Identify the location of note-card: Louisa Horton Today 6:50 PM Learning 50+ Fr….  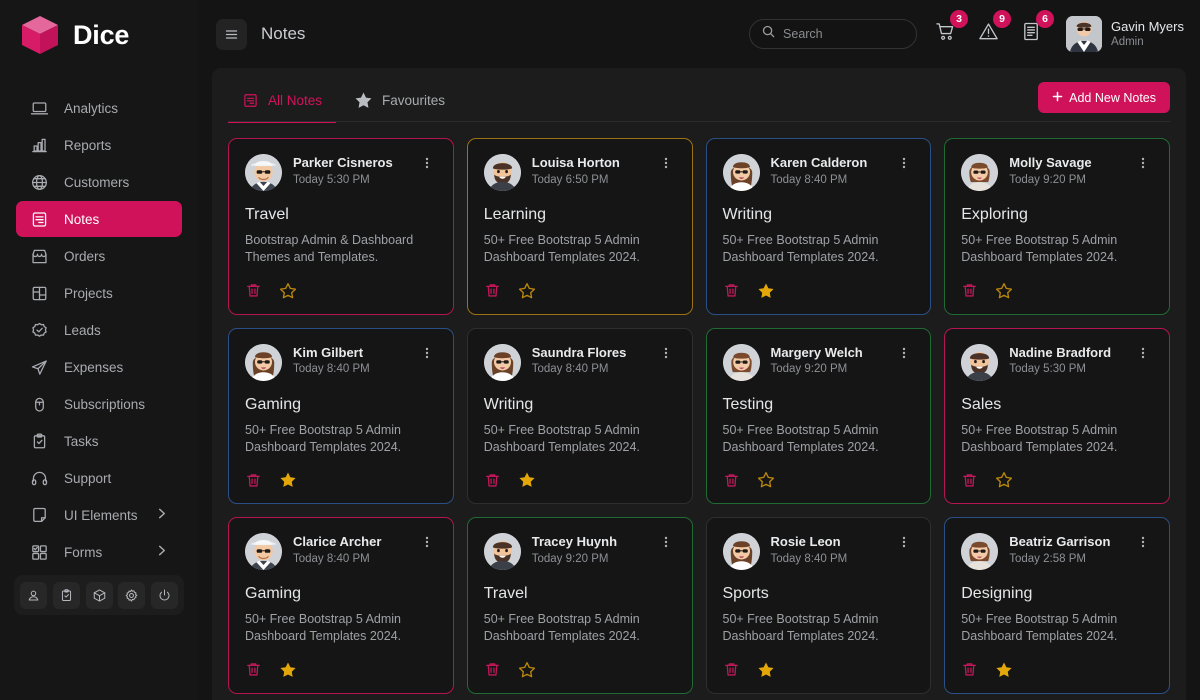
(579, 226).